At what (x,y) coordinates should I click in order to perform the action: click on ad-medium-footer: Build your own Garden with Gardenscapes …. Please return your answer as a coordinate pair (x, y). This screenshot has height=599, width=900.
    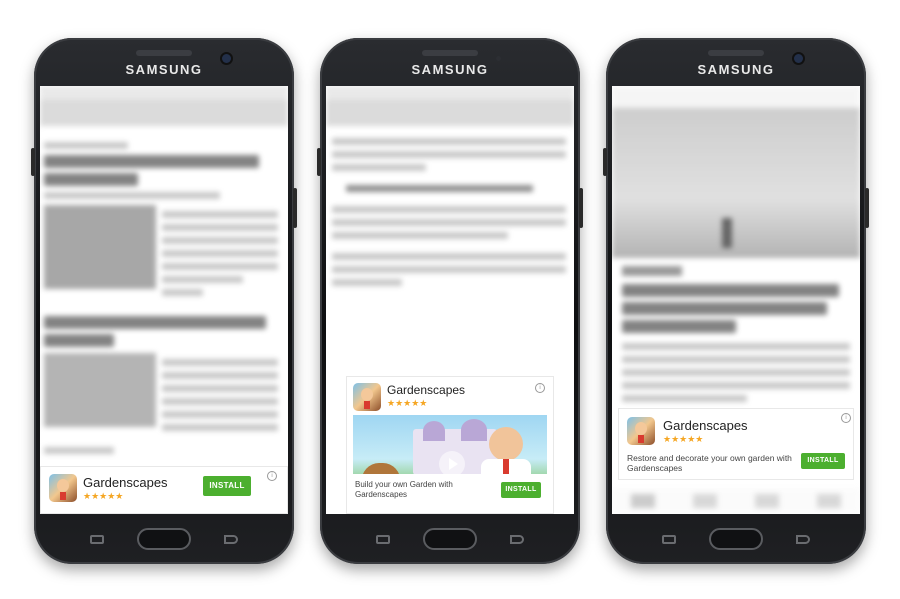
    Looking at the image, I should click on (450, 494).